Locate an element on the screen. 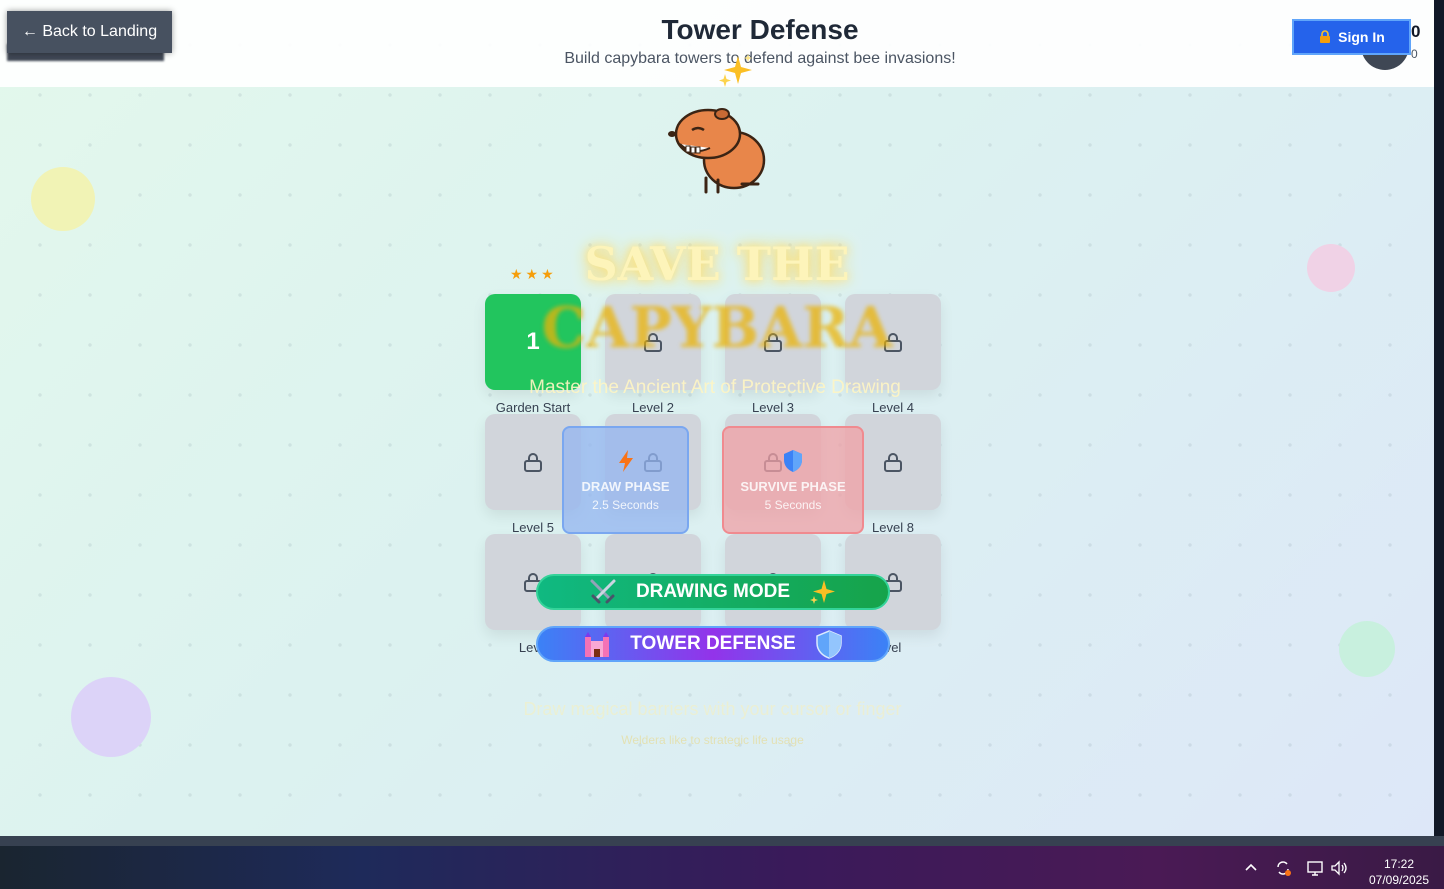 The height and width of the screenshot is (889, 1444). taskbar is located at coordinates (722, 867).